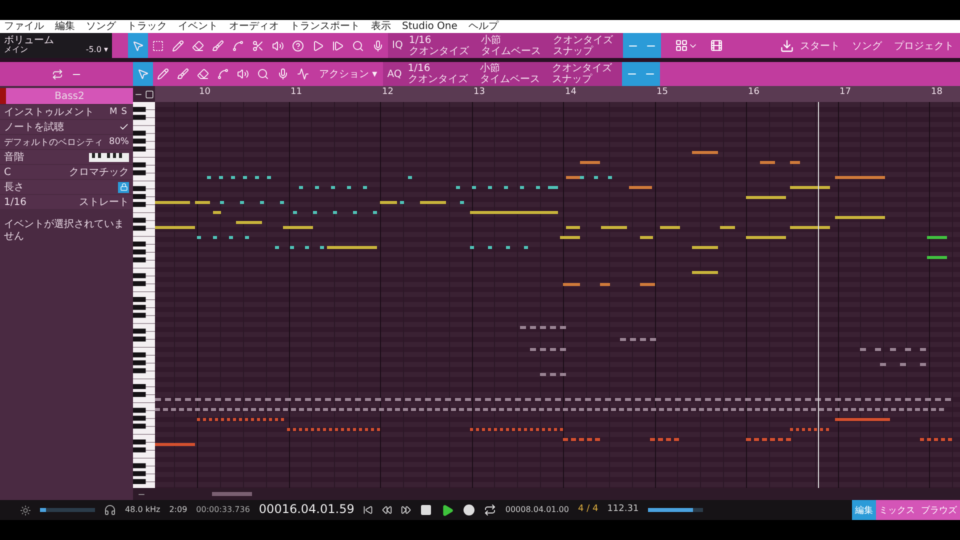 The image size is (960, 540). Describe the element at coordinates (283, 74) in the screenshot. I see `microphone-icon` at that location.